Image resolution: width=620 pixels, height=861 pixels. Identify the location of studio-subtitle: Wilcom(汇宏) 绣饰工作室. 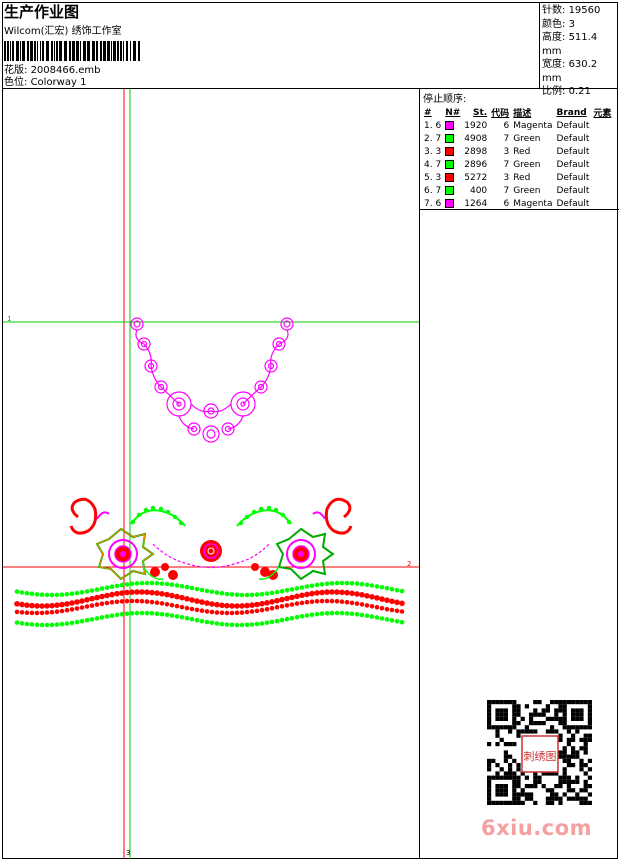
(63, 31).